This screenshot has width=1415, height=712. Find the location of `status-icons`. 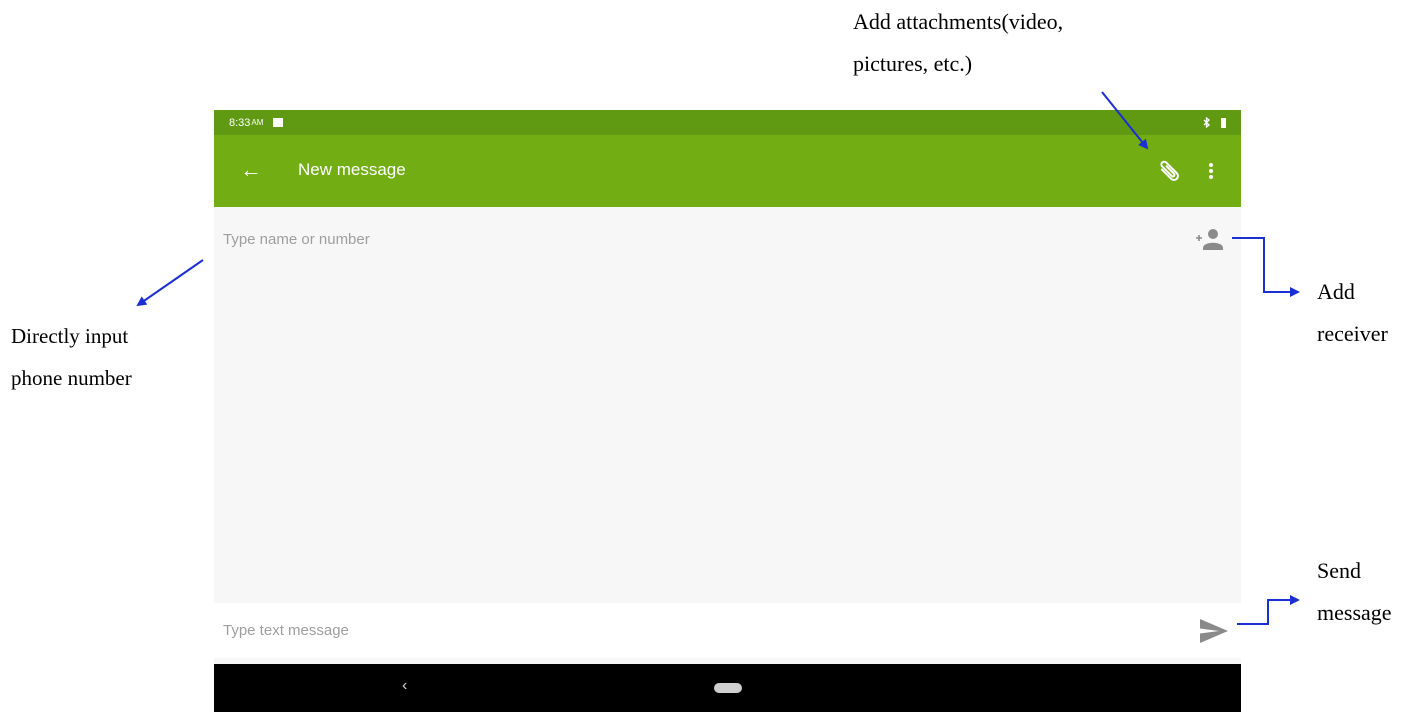

status-icons is located at coordinates (1214, 122).